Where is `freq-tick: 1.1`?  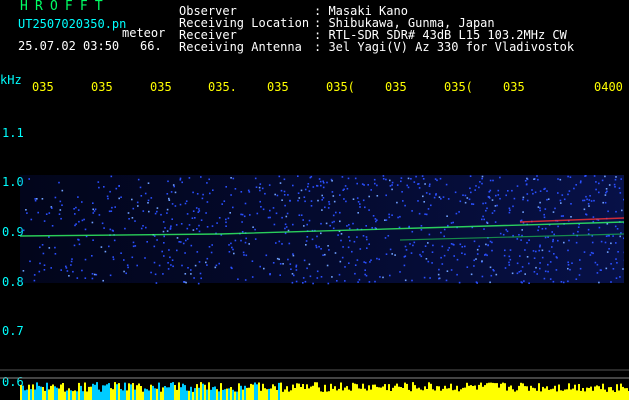 freq-tick: 1.1 is located at coordinates (13, 133).